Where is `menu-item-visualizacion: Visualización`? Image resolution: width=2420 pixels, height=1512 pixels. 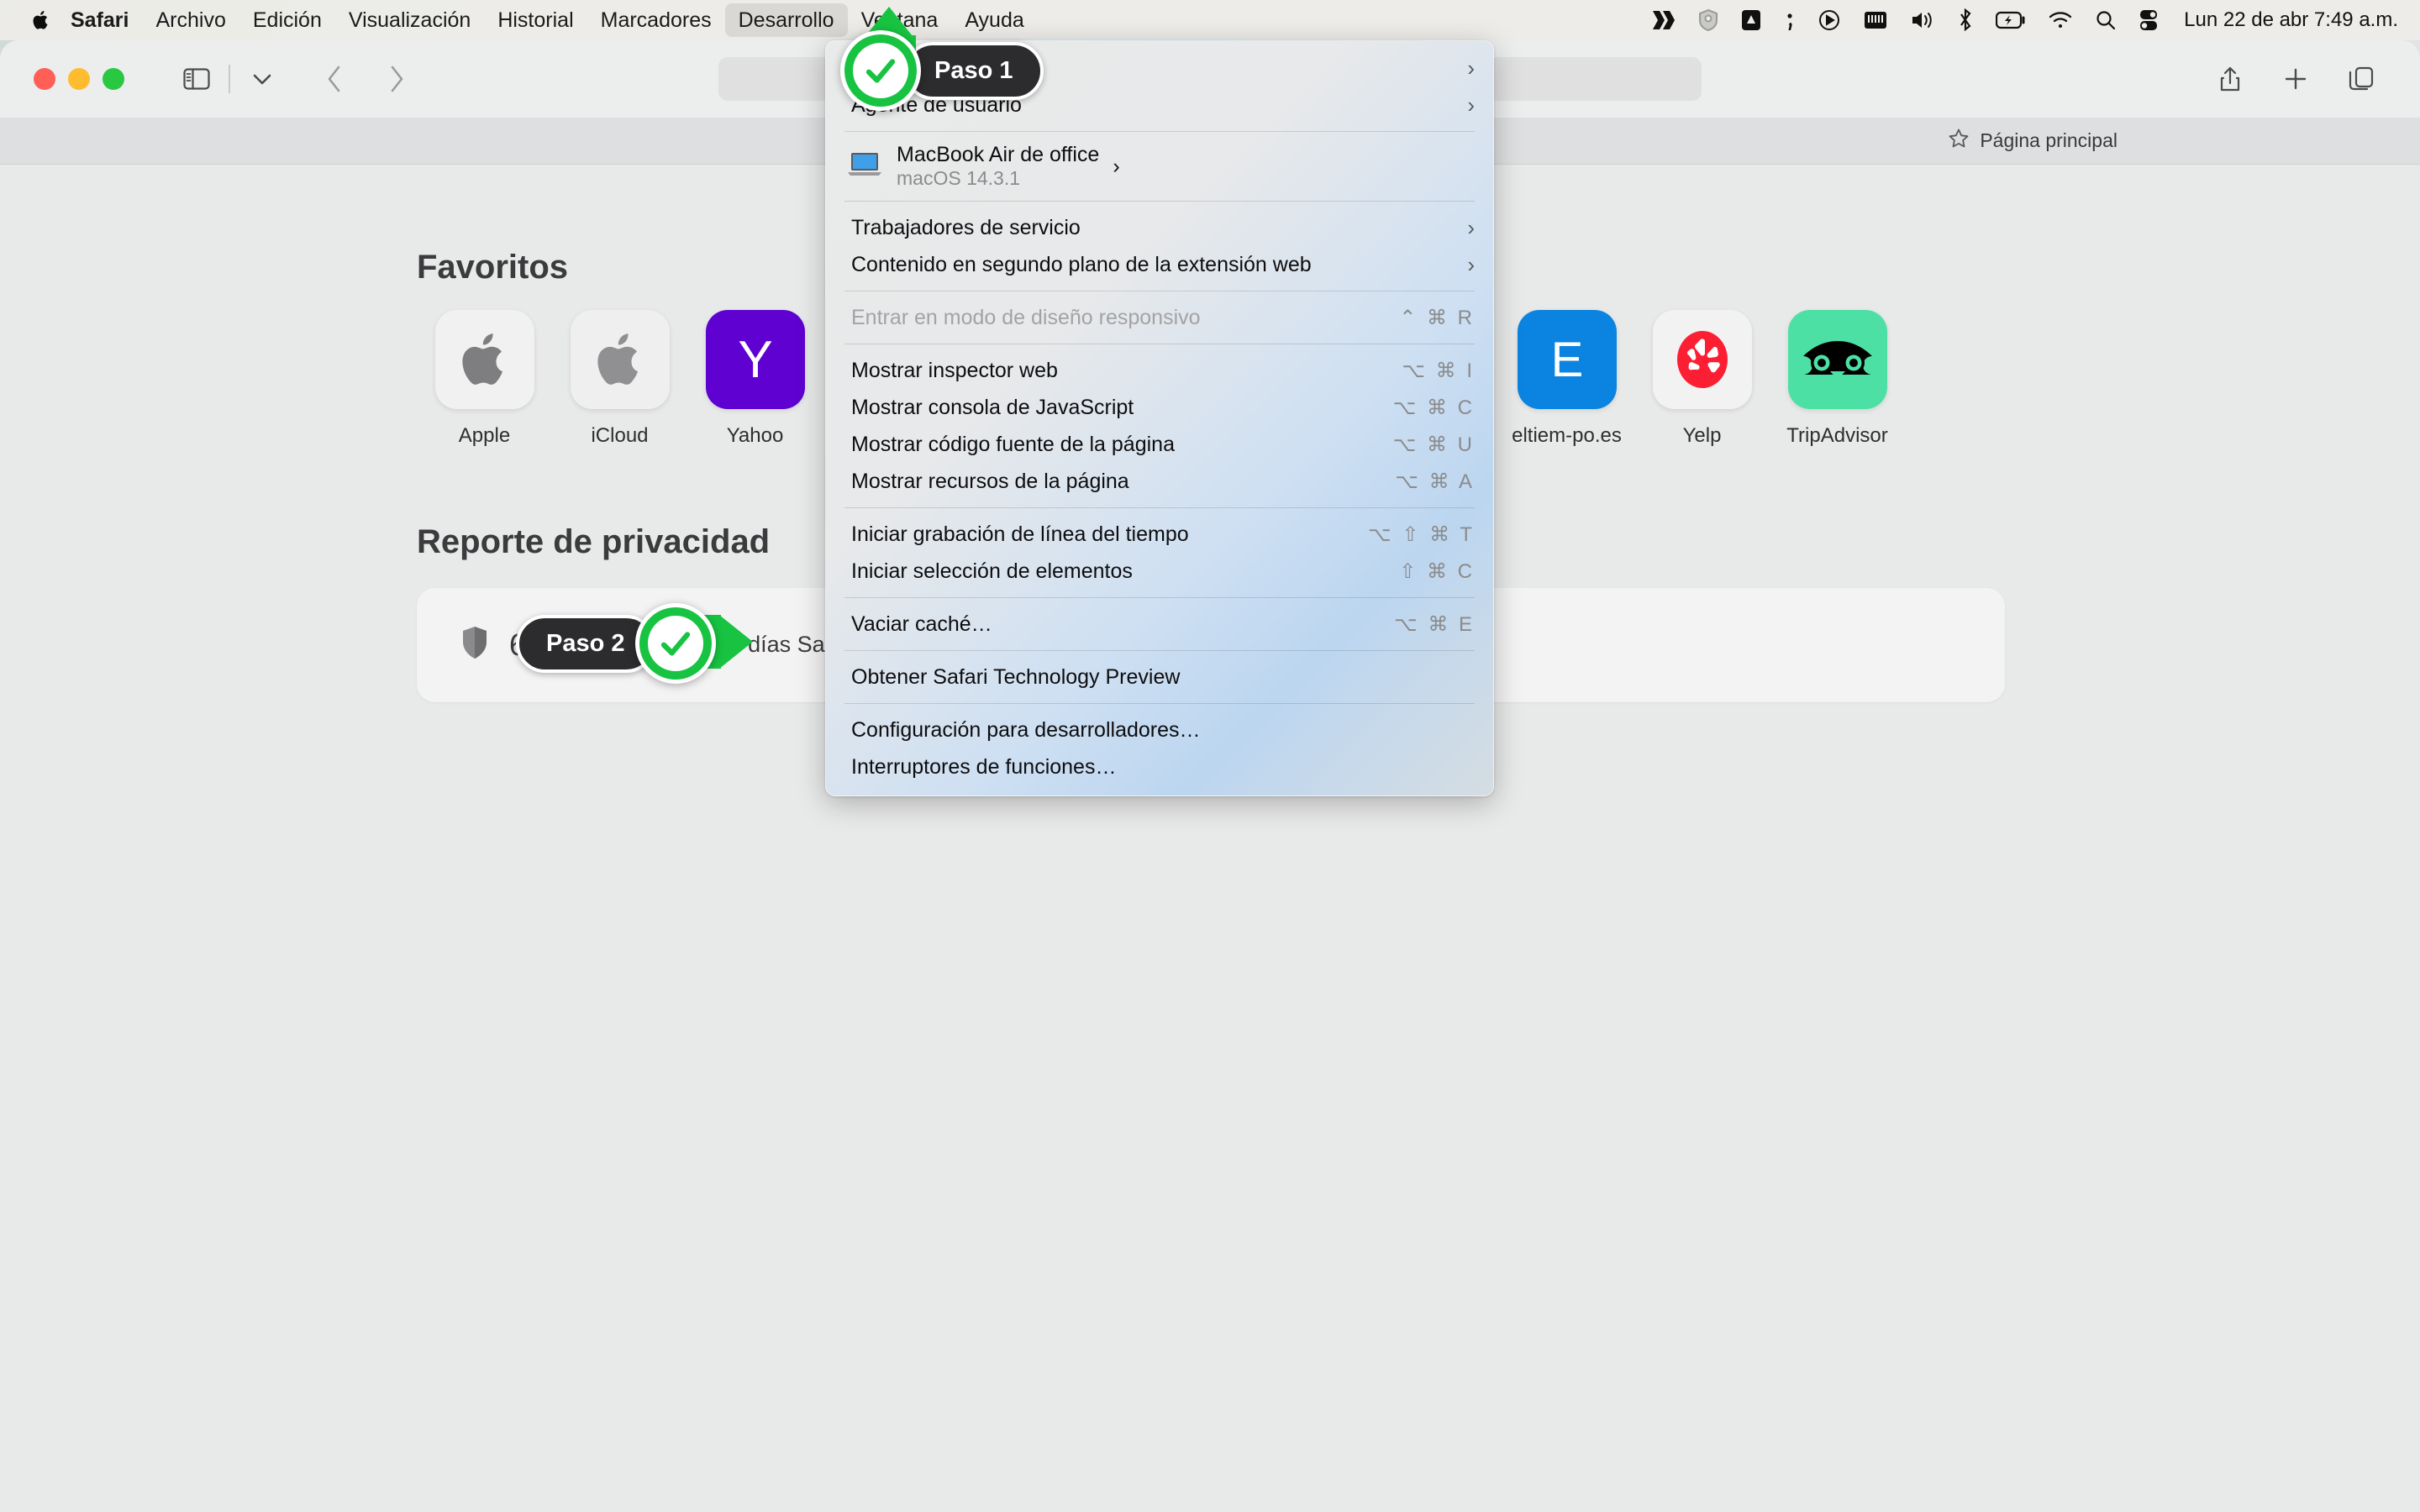 menu-item-visualizacion: Visualización is located at coordinates (409, 20).